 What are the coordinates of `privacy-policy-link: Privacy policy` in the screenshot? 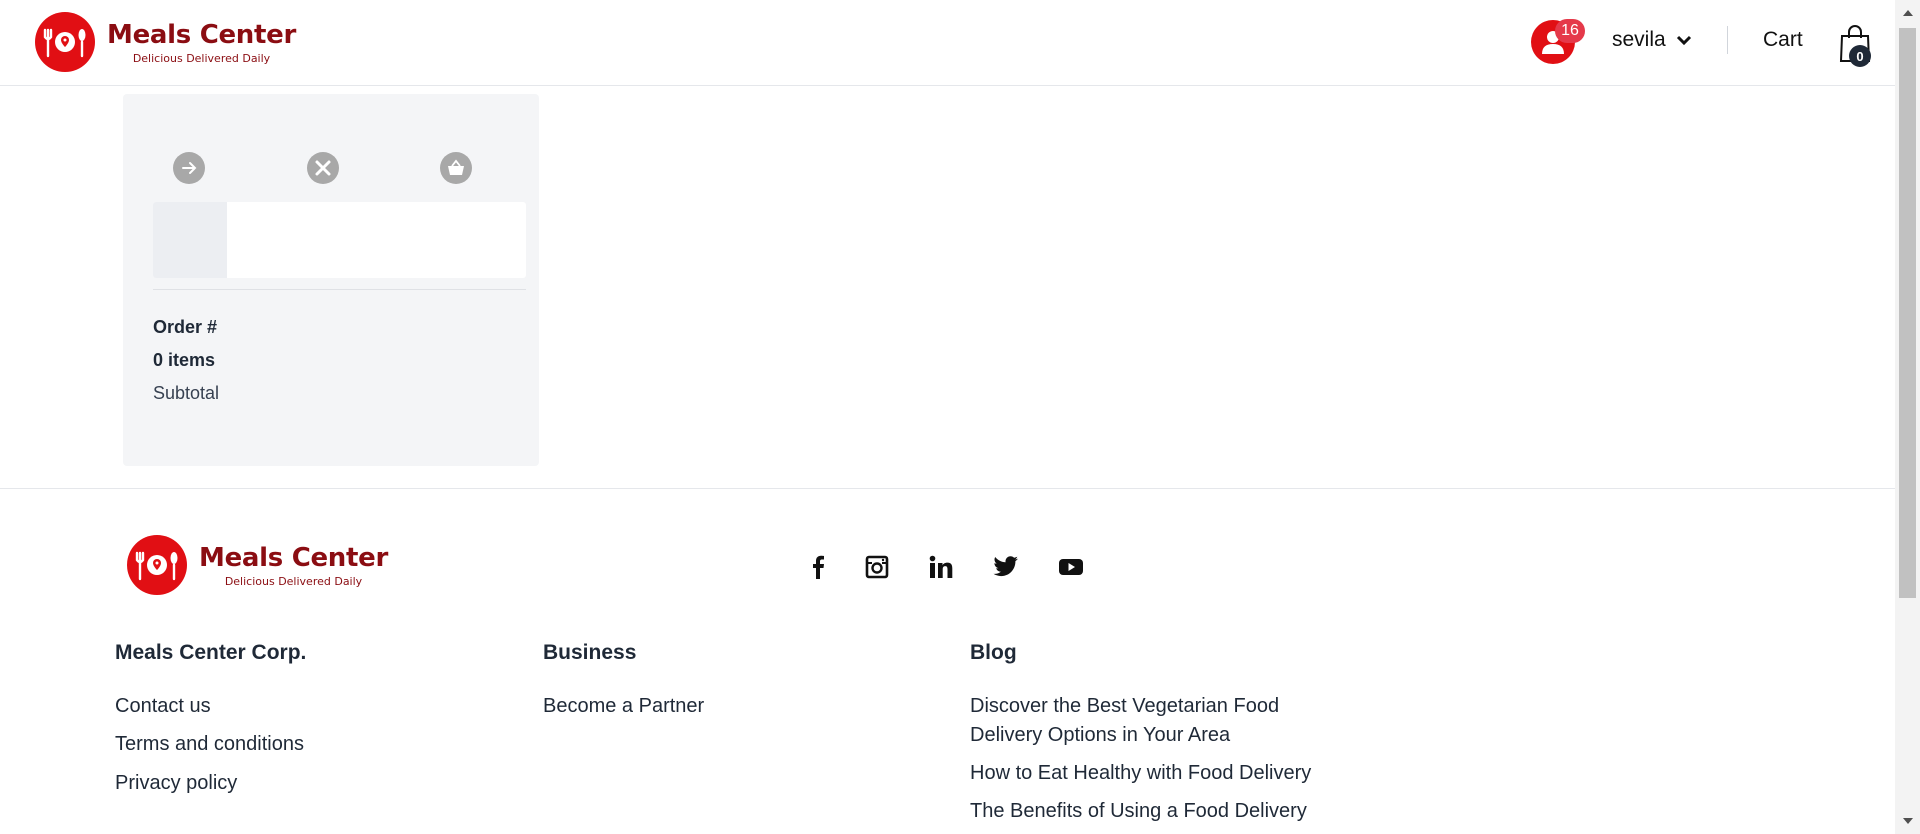 It's located at (176, 783).